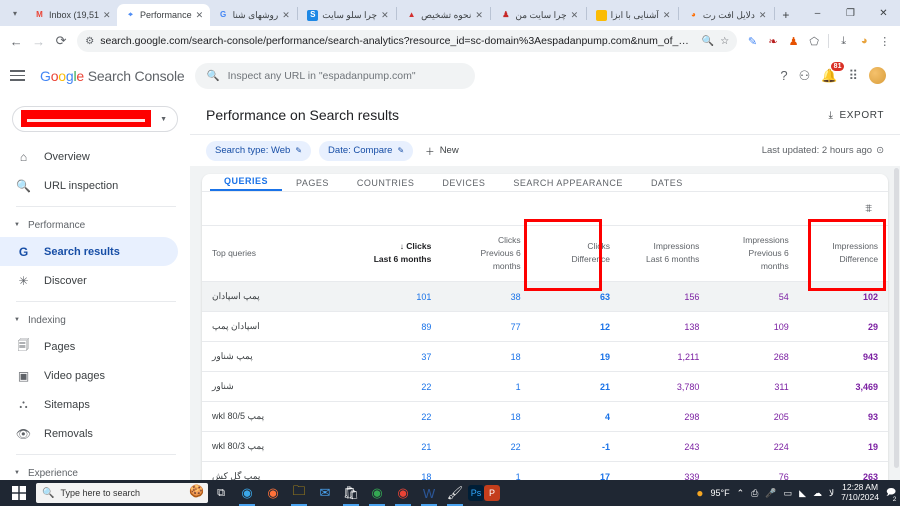 Image resolution: width=900 pixels, height=506 pixels. Describe the element at coordinates (843, 41) in the screenshot. I see `downloads-icon: ⤓` at that location.